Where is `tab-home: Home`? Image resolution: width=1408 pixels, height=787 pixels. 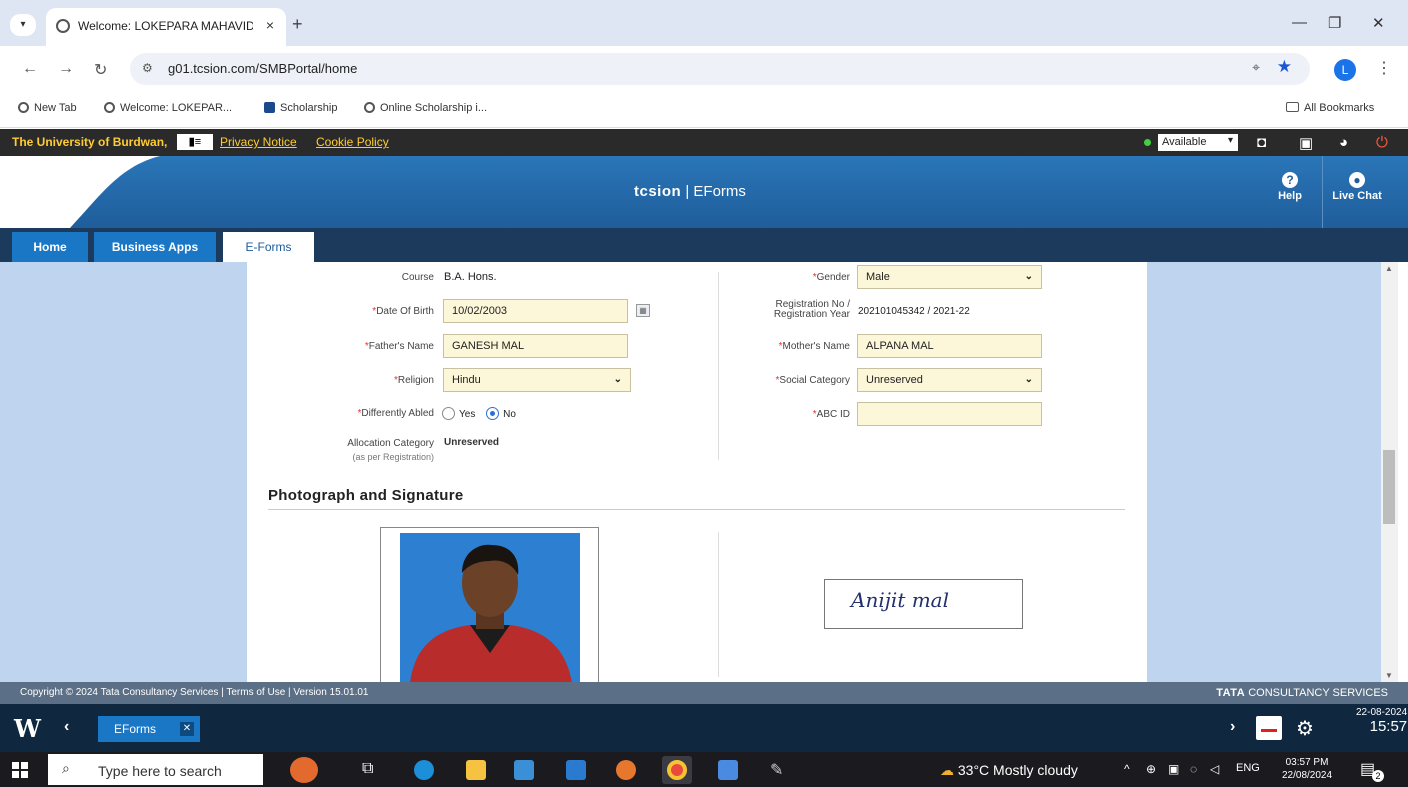 tab-home: Home is located at coordinates (50, 247).